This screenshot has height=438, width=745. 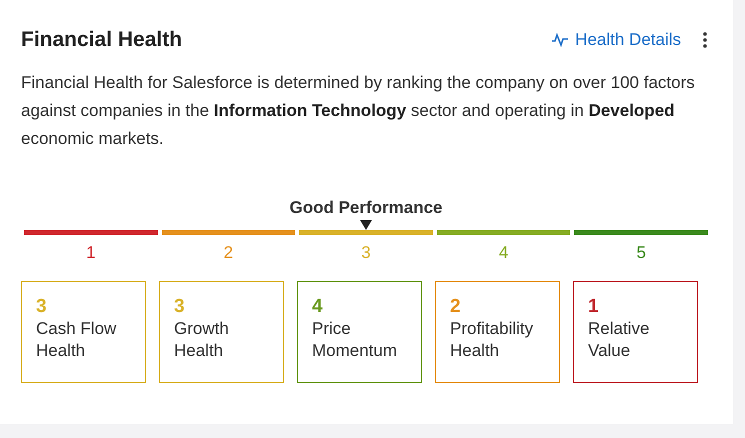 What do you see at coordinates (492, 340) in the screenshot?
I see `metric-label: Profitability Health` at bounding box center [492, 340].